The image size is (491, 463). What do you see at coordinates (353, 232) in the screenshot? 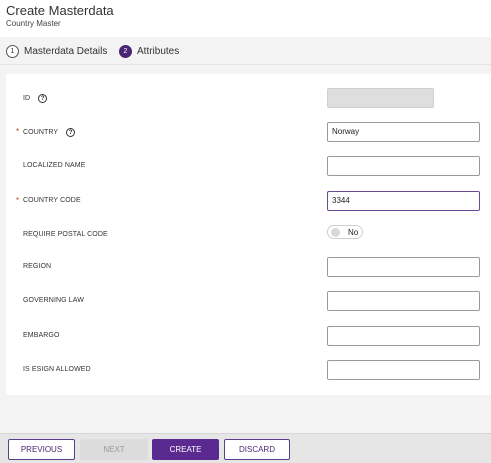
I see `toggle-label: No` at bounding box center [353, 232].